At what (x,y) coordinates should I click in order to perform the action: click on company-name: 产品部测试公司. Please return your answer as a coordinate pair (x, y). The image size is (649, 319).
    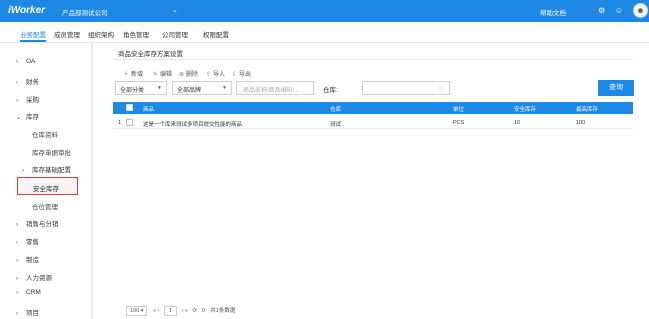
    Looking at the image, I should click on (85, 12).